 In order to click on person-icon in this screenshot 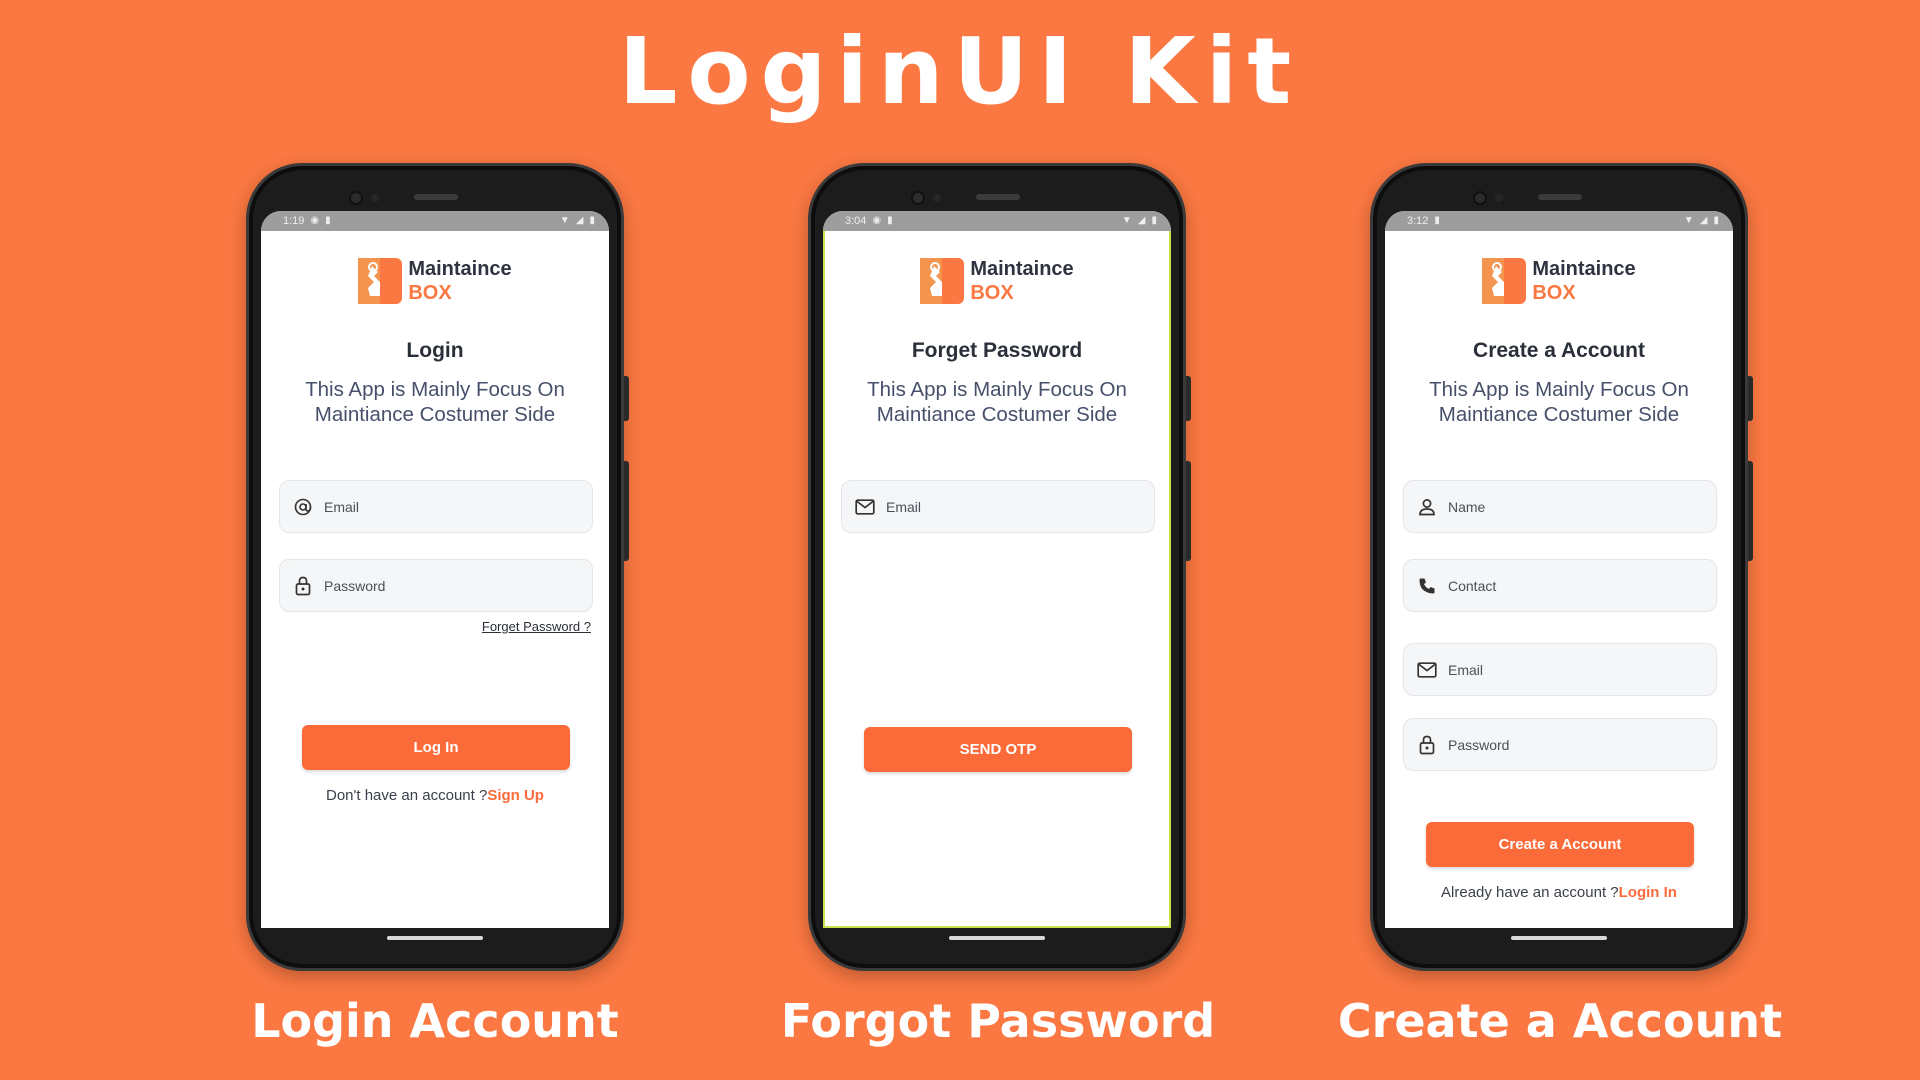, I will do `click(1427, 507)`.